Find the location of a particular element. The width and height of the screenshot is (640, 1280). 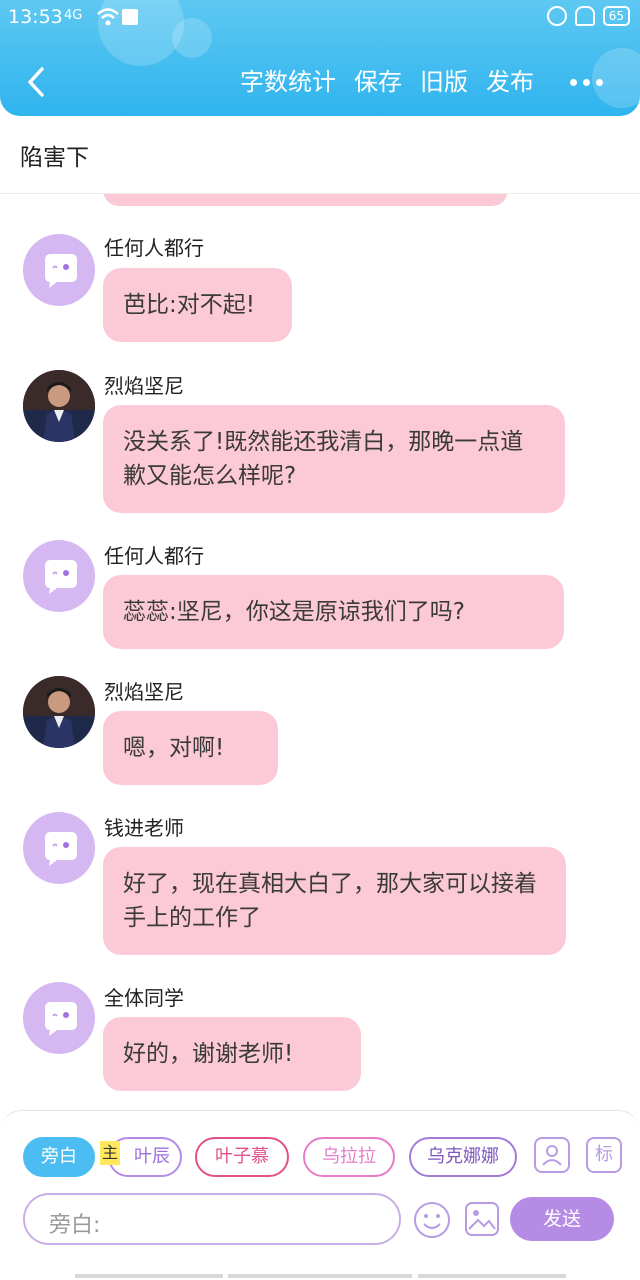

status-icons: 65 is located at coordinates (588, 16).